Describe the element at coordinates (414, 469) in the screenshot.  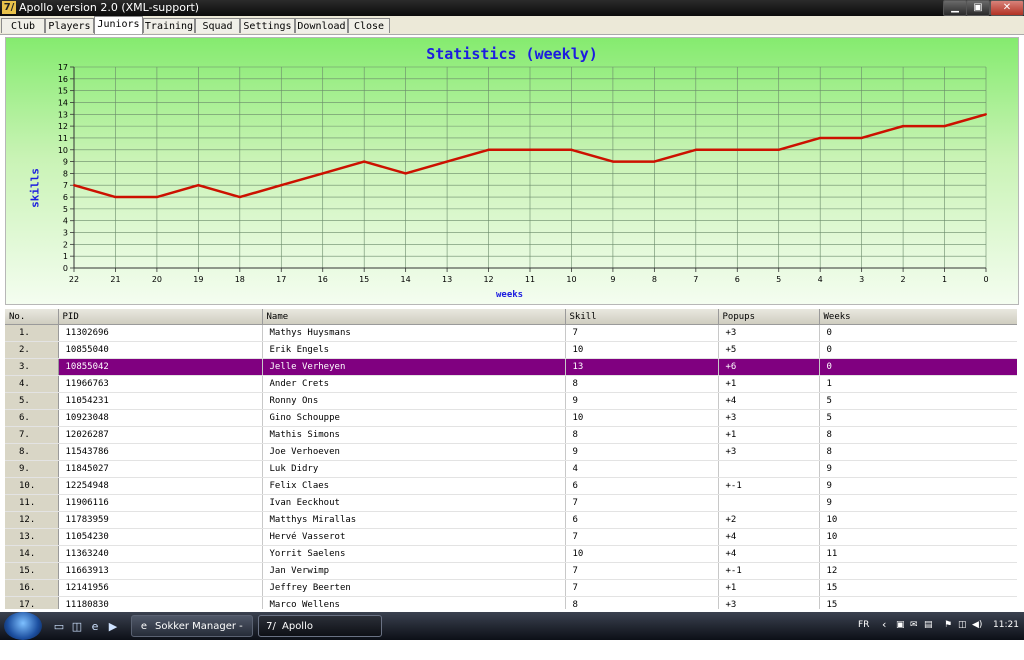
I see `cell-name: Luk Didry` at that location.